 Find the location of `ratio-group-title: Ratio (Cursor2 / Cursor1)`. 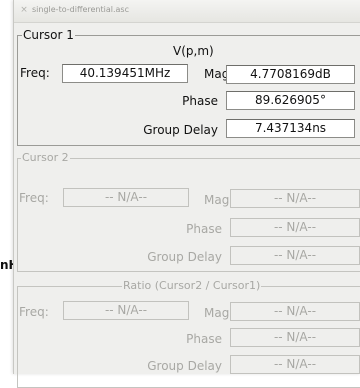

ratio-group-title: Ratio (Cursor2 / Cursor1) is located at coordinates (192, 286).